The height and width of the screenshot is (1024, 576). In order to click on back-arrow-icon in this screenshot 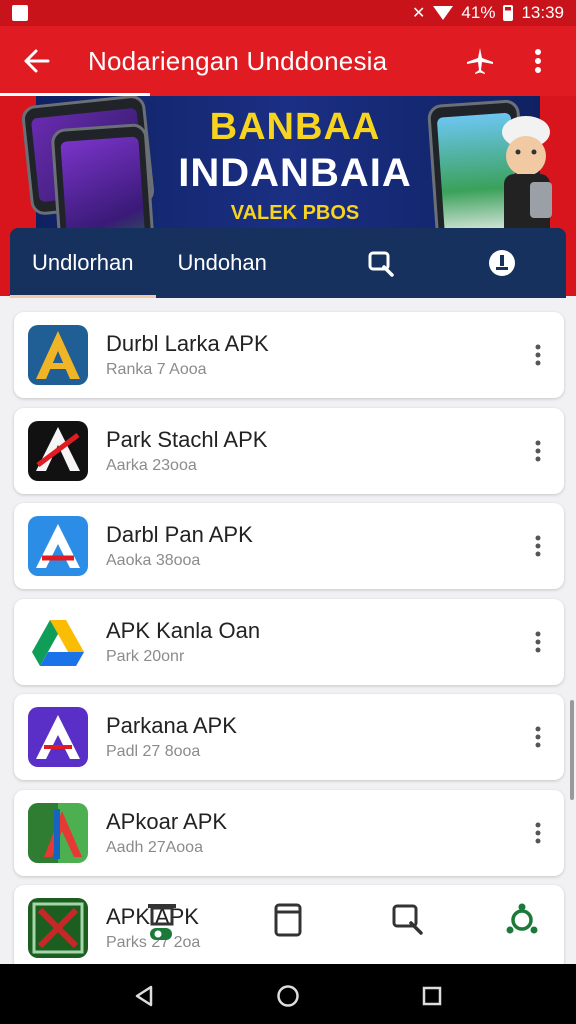, I will do `click(36, 61)`.